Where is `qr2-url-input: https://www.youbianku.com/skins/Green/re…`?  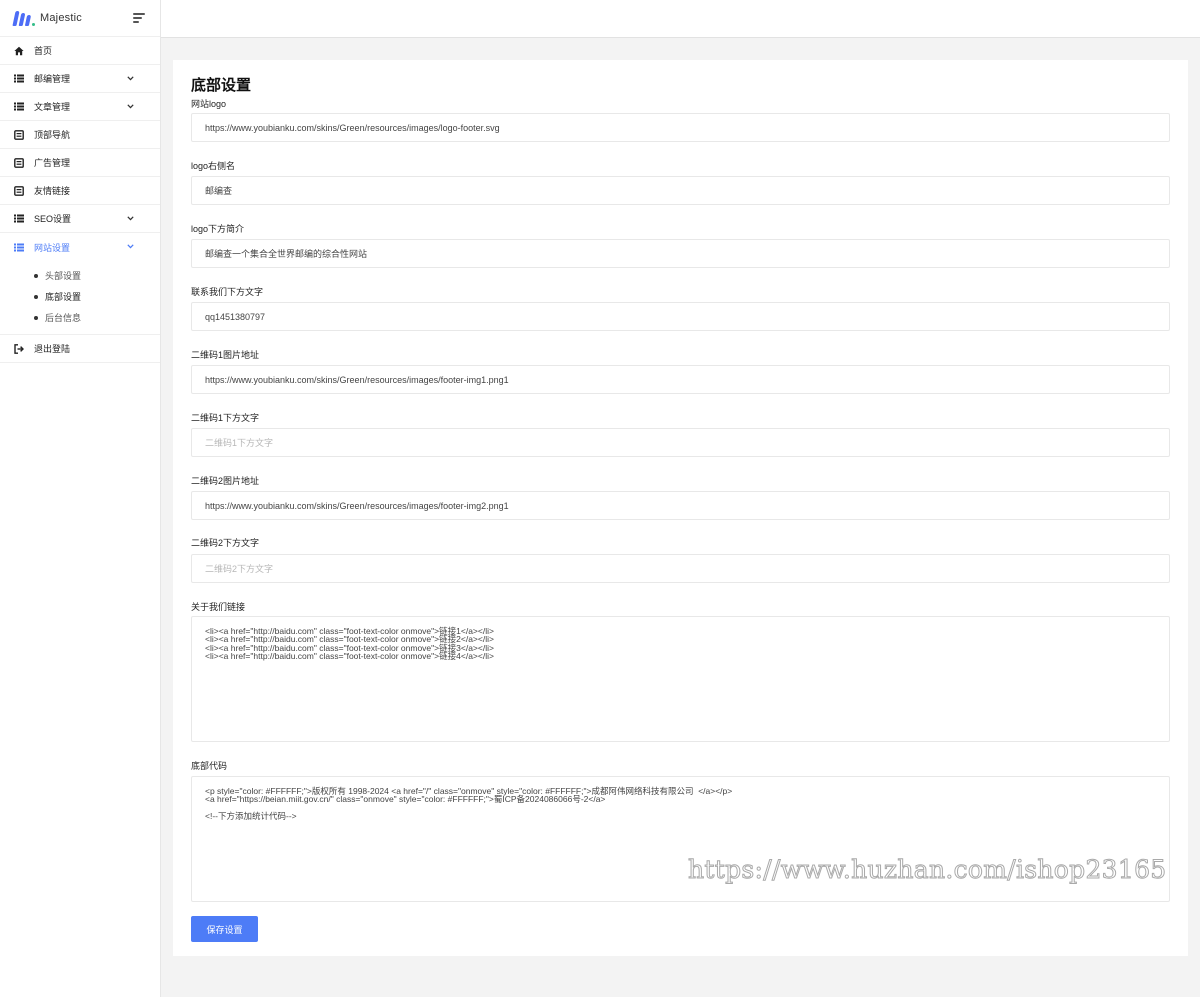 qr2-url-input: https://www.youbianku.com/skins/Green/re… is located at coordinates (680, 505).